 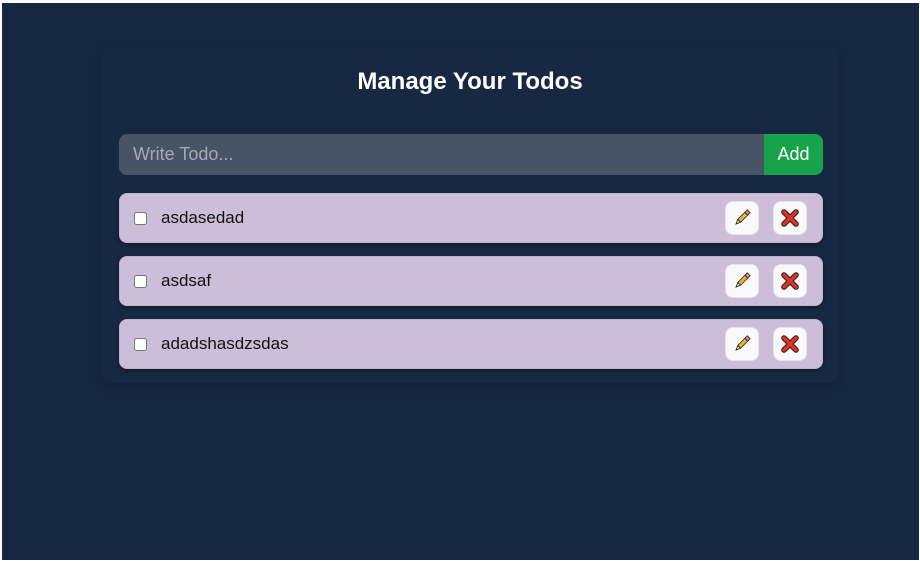 I want to click on todo-form: Add, so click(x=471, y=154).